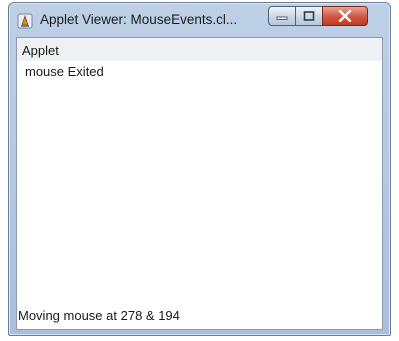  I want to click on minimize-button, so click(282, 16).